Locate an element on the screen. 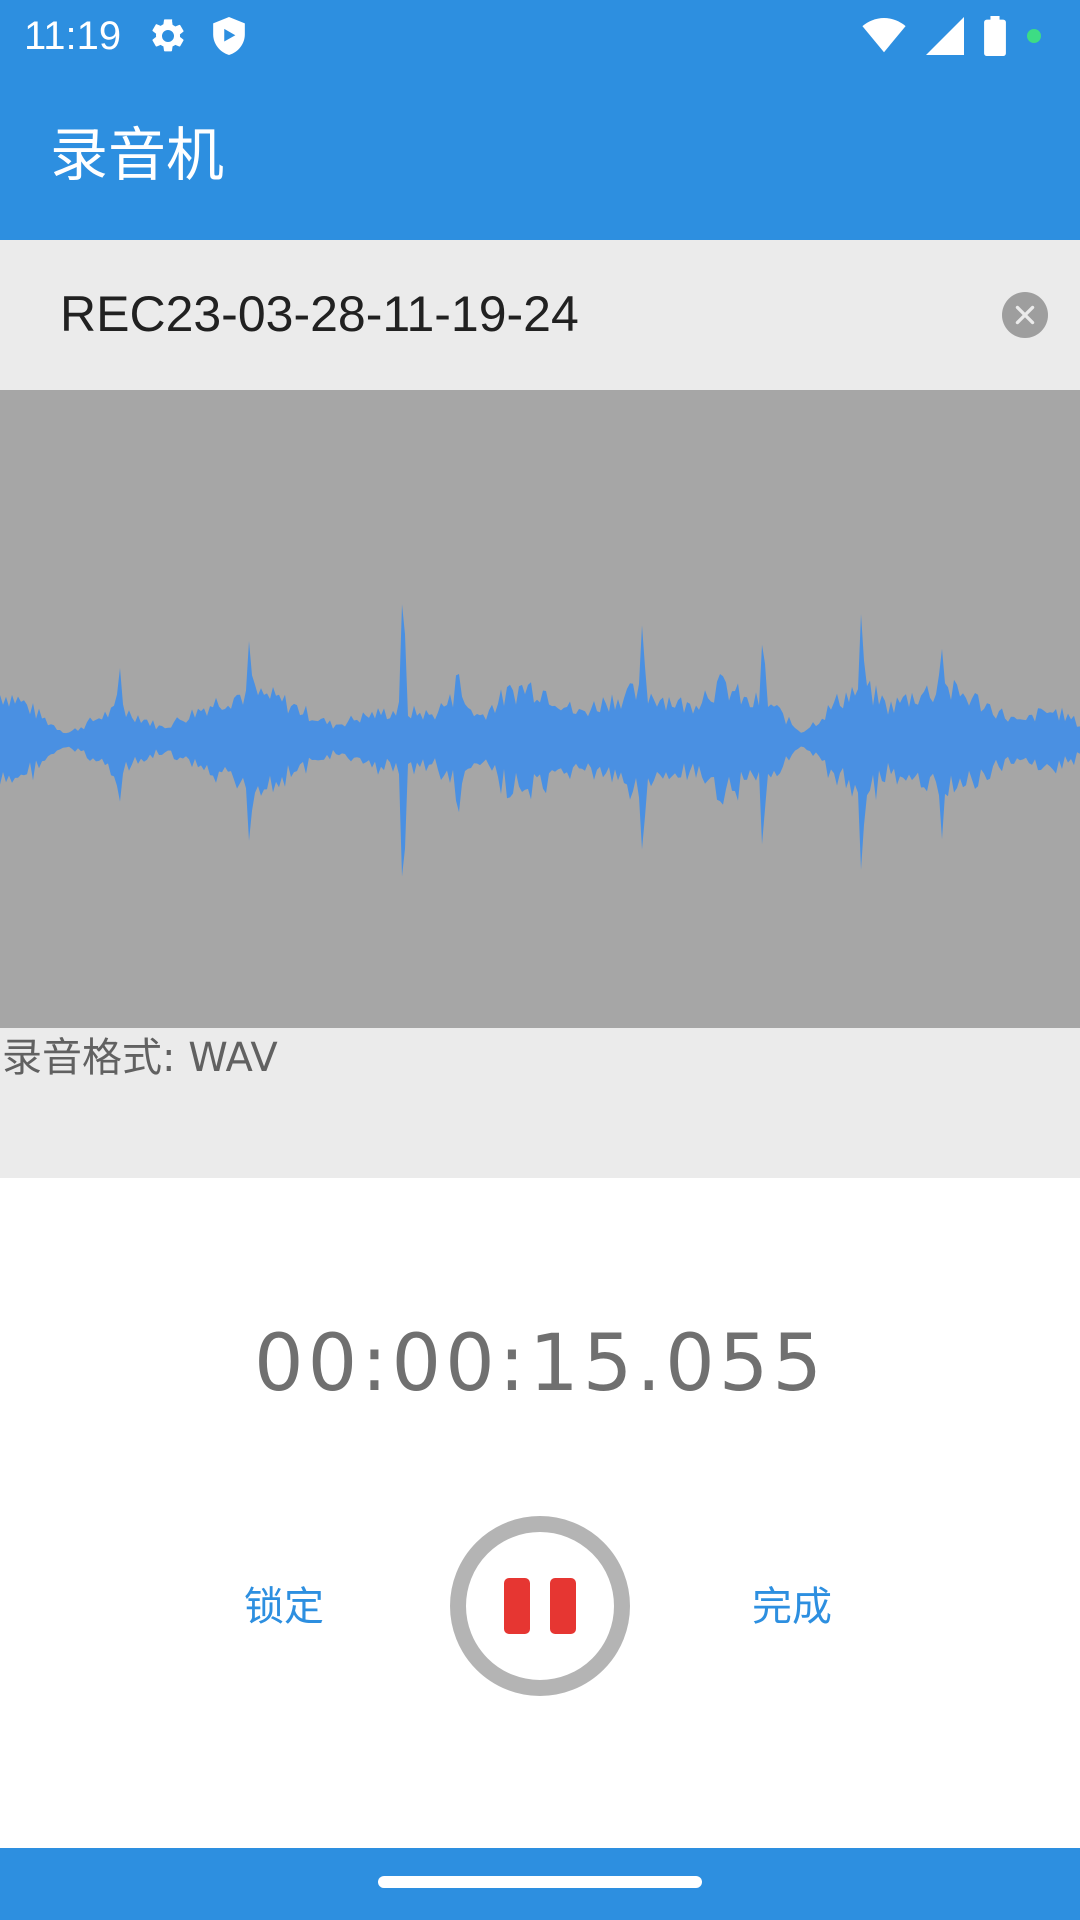 This screenshot has width=1080, height=1920. home-indicator is located at coordinates (540, 1882).